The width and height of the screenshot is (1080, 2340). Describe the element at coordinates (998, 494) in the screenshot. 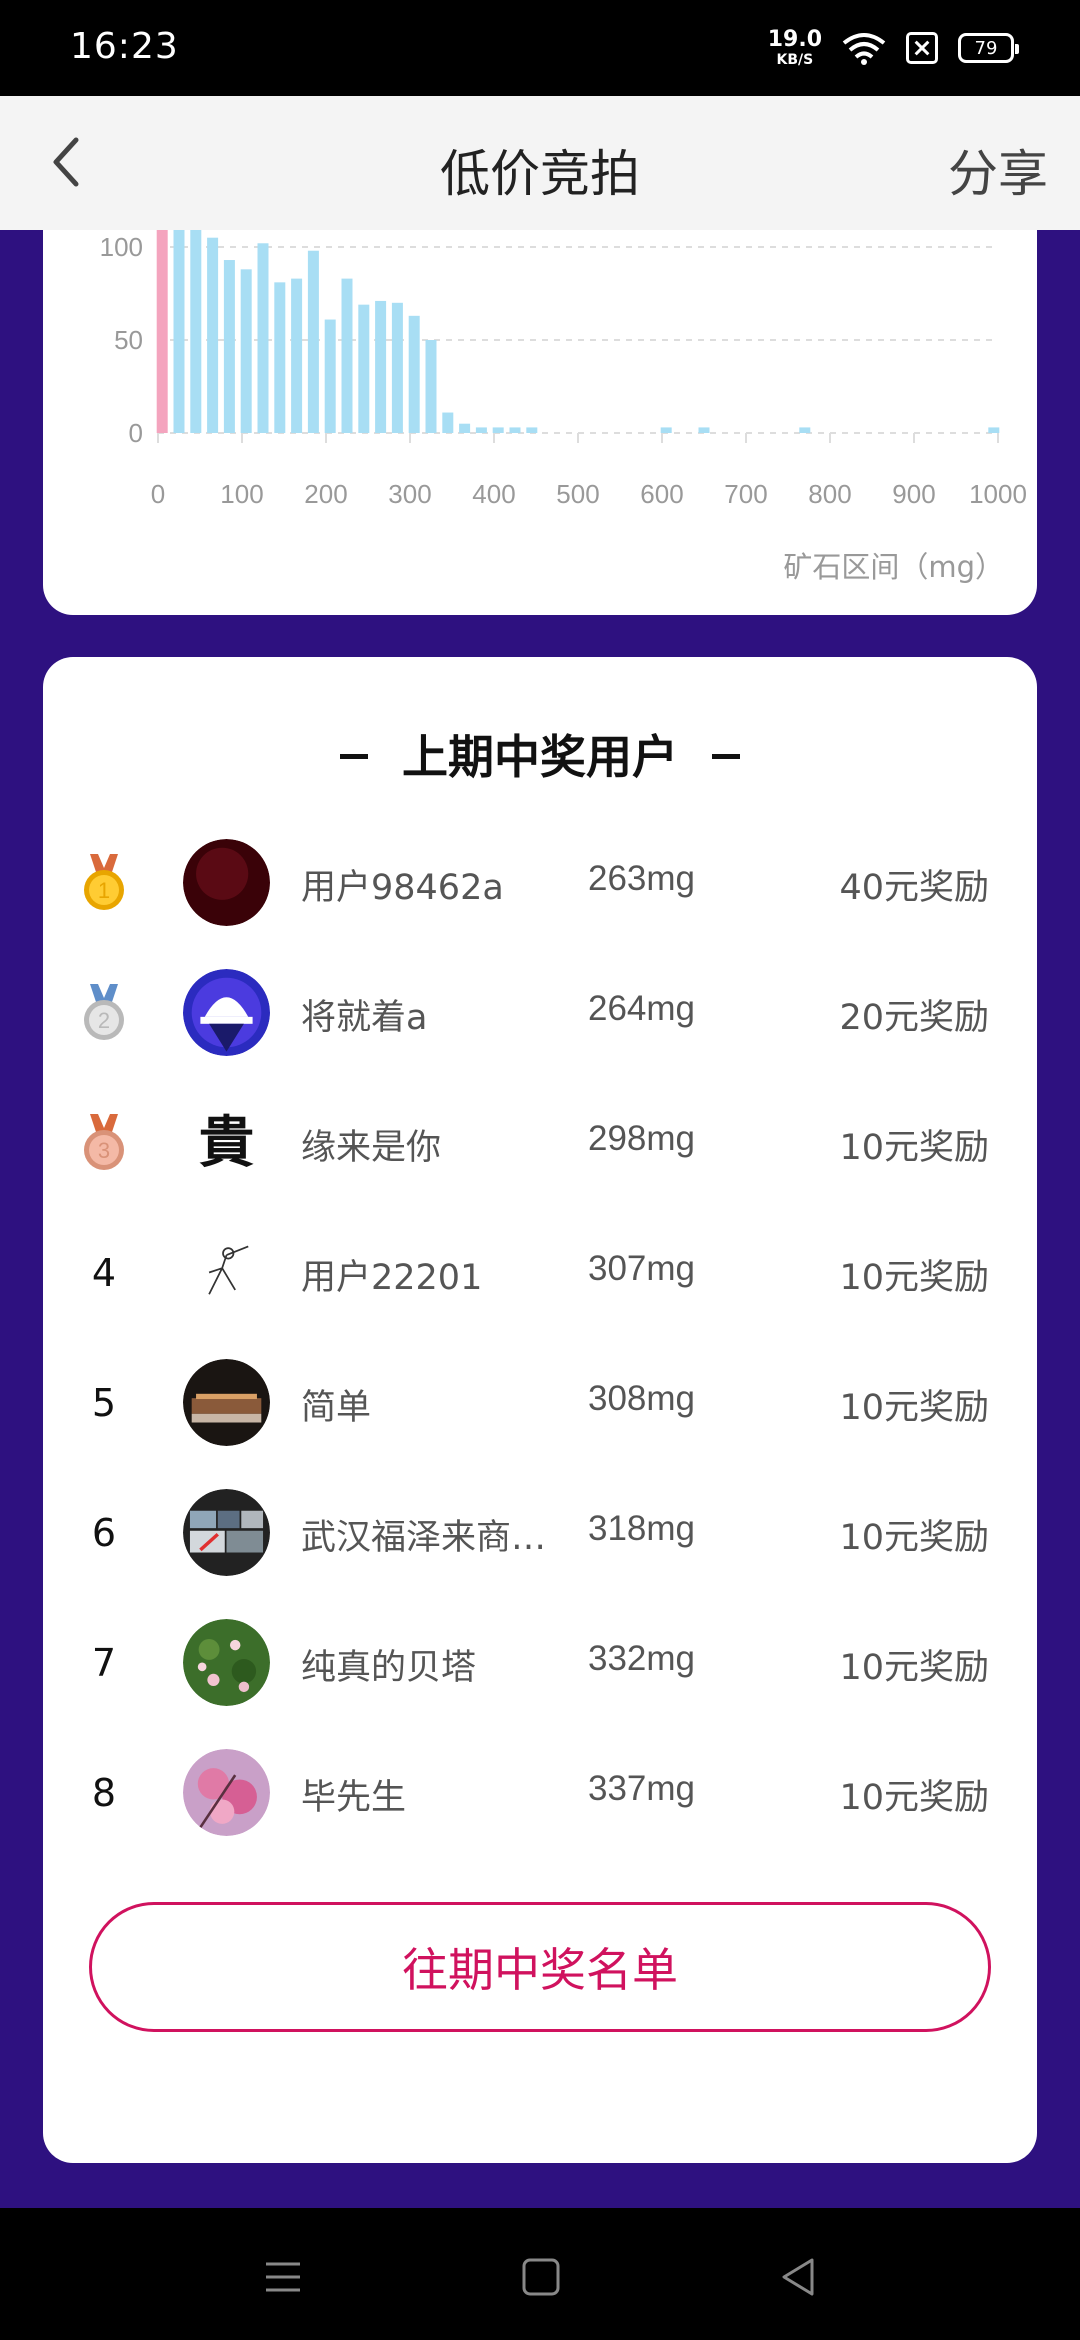

I see `x-tick-label: 1000` at that location.